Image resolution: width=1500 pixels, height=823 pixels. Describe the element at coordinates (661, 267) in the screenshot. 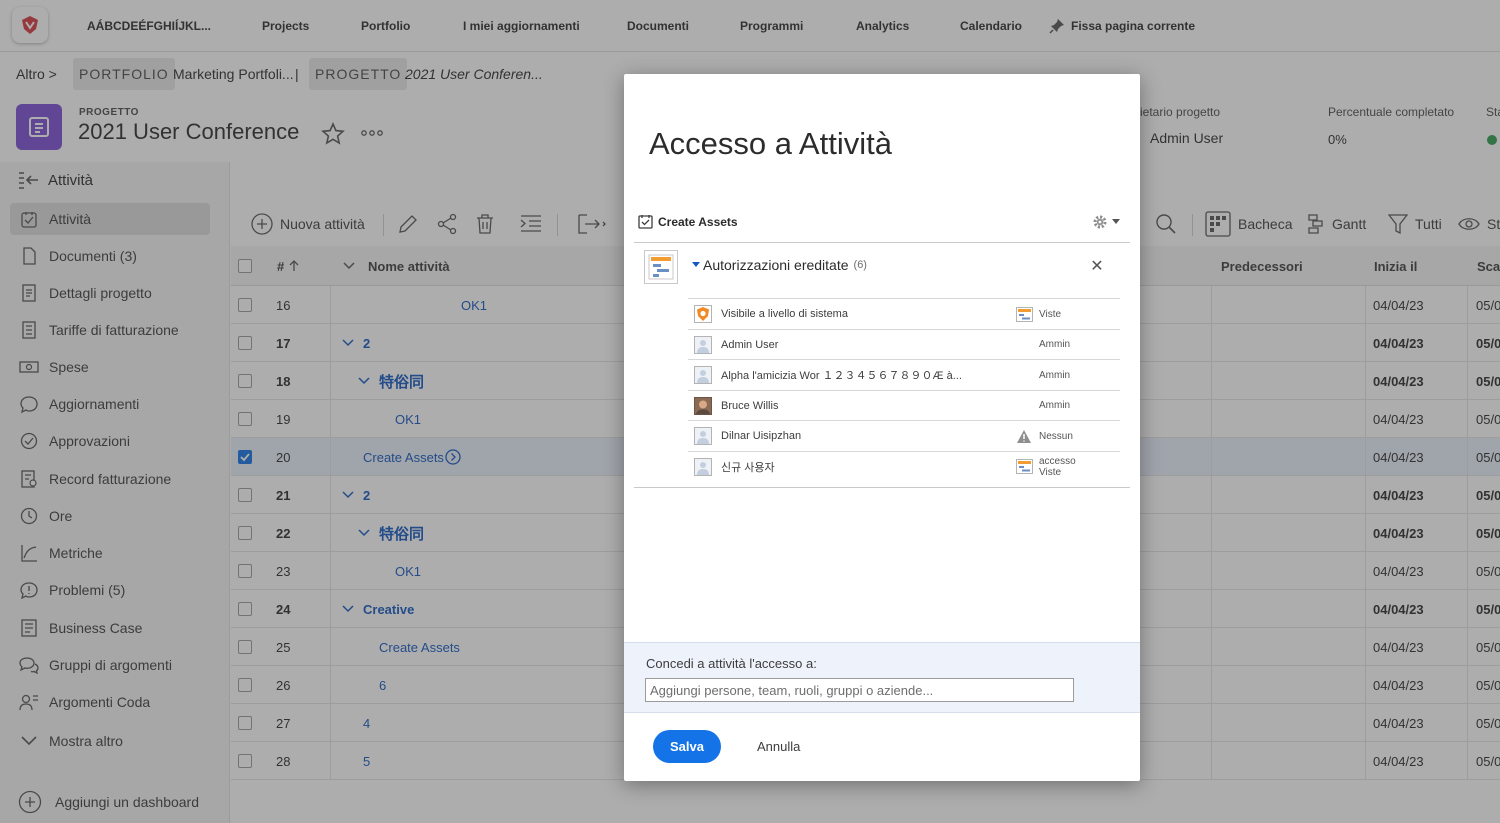

I see `inherited-permissions-icon` at that location.